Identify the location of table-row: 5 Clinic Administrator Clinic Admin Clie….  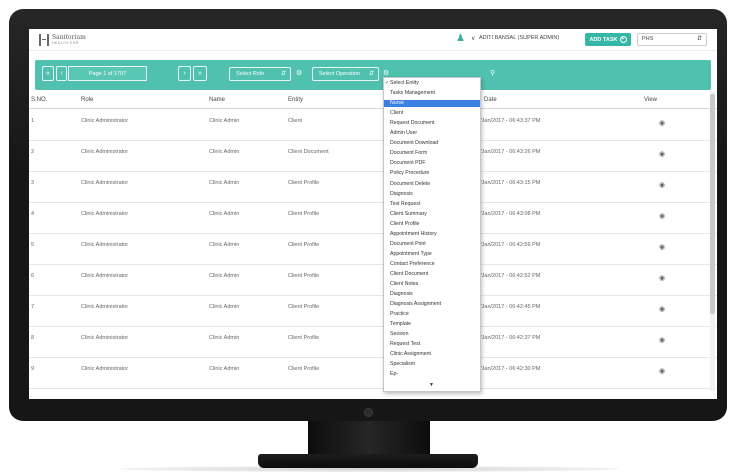
(373, 249).